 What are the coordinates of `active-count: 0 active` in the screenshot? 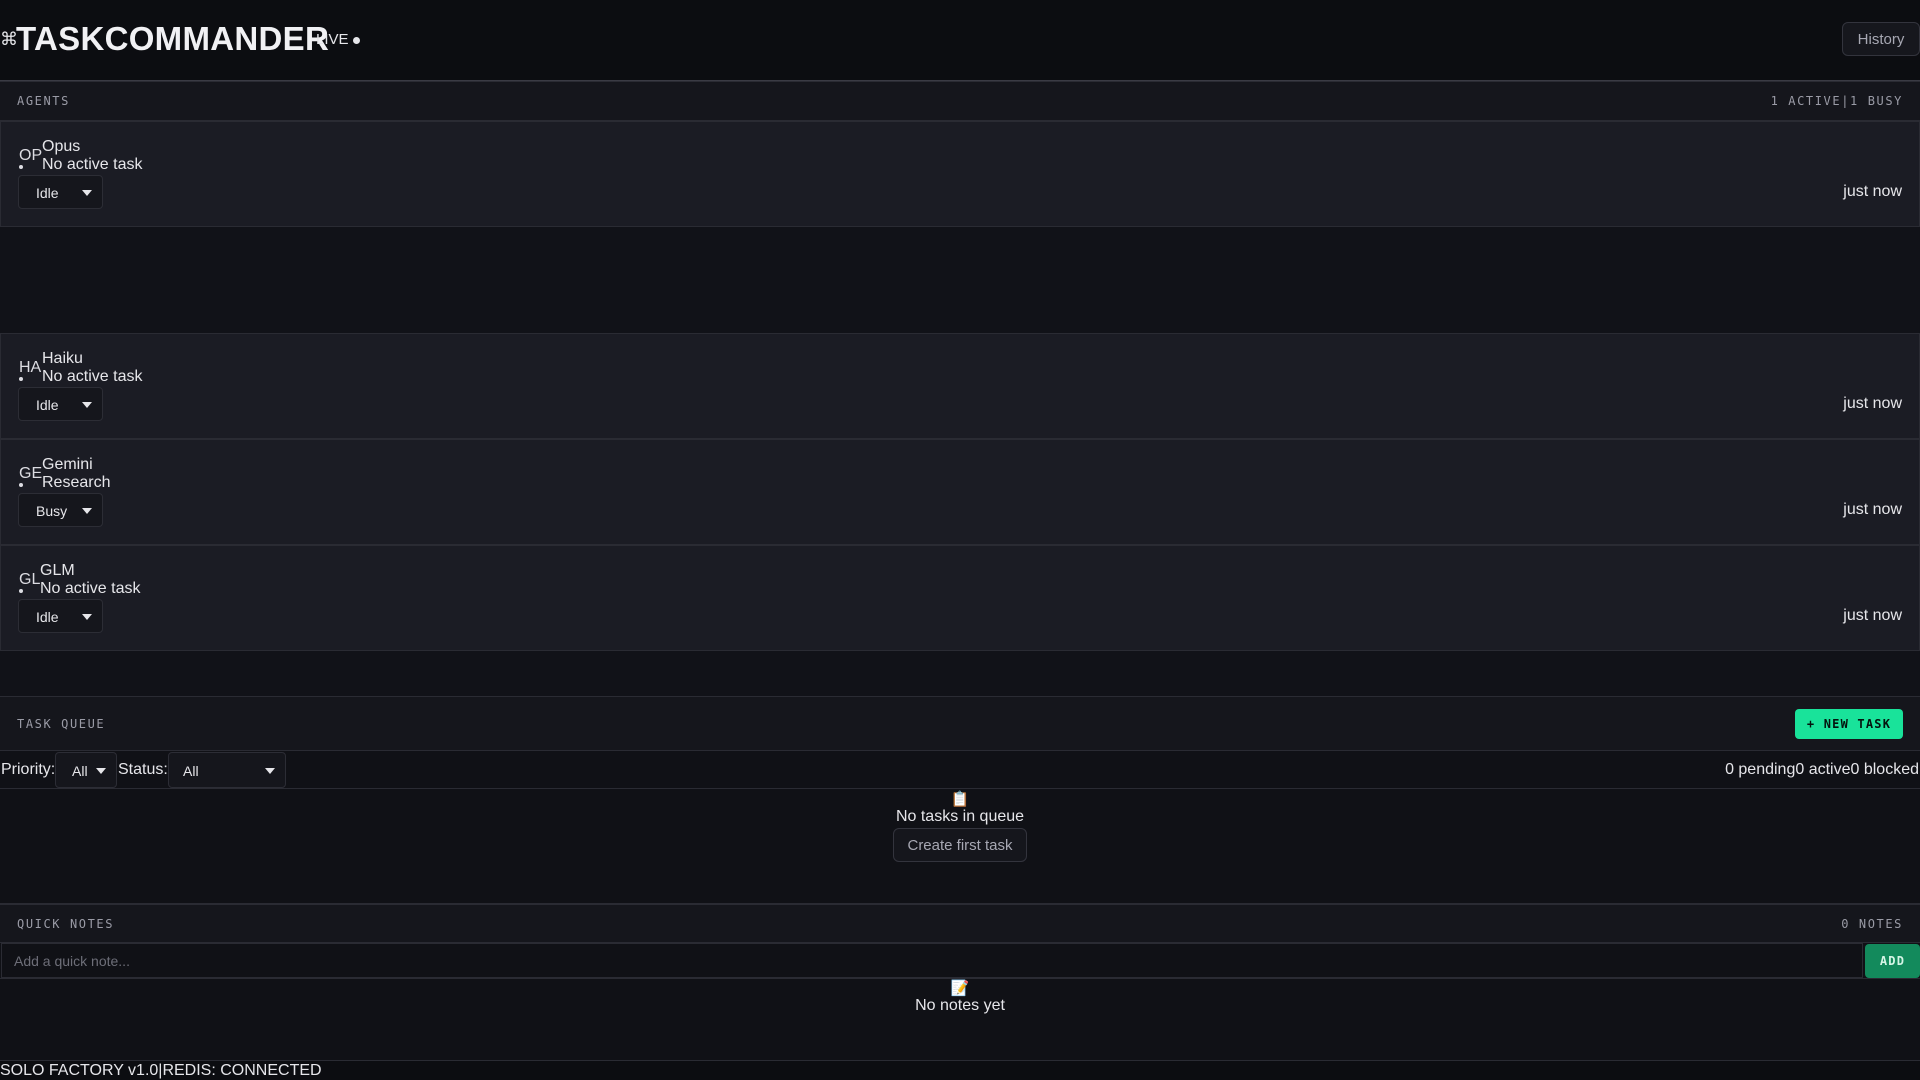 It's located at (1823, 769).